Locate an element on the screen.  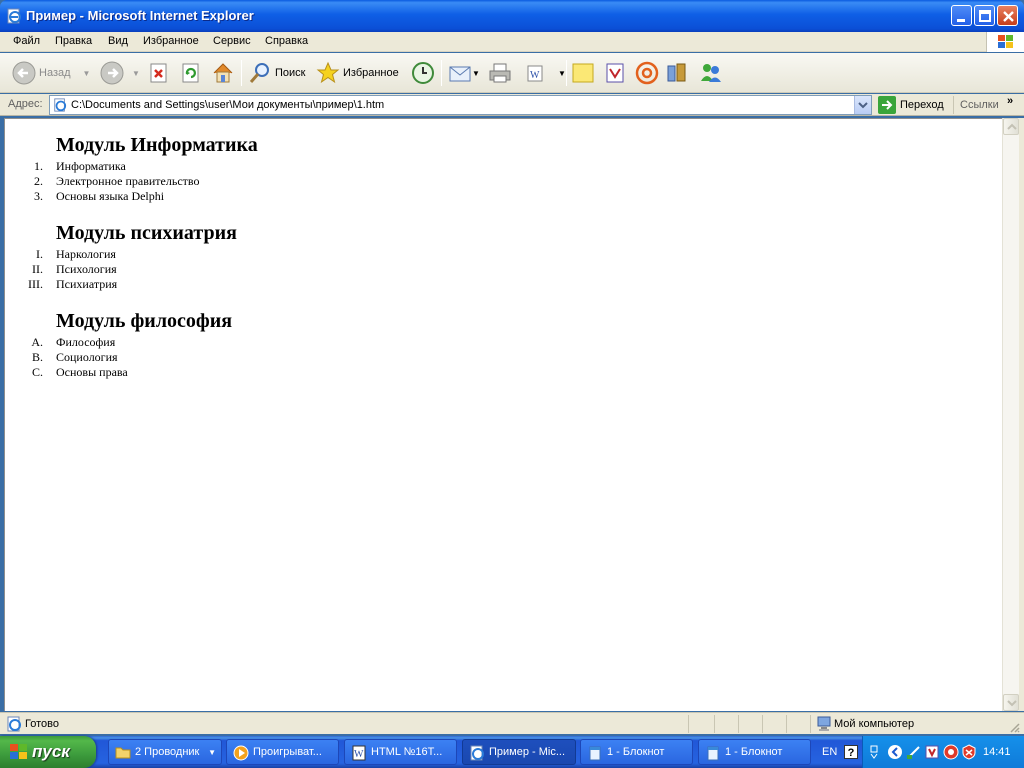
minimize-button is located at coordinates (961, 15).